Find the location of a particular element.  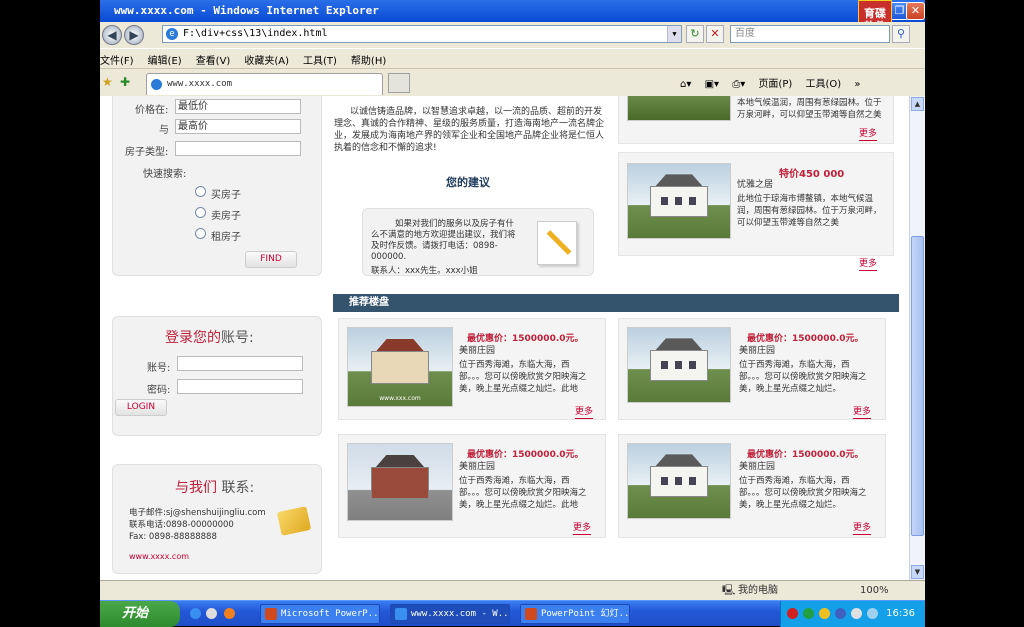

clock: 16:36 is located at coordinates (900, 613).